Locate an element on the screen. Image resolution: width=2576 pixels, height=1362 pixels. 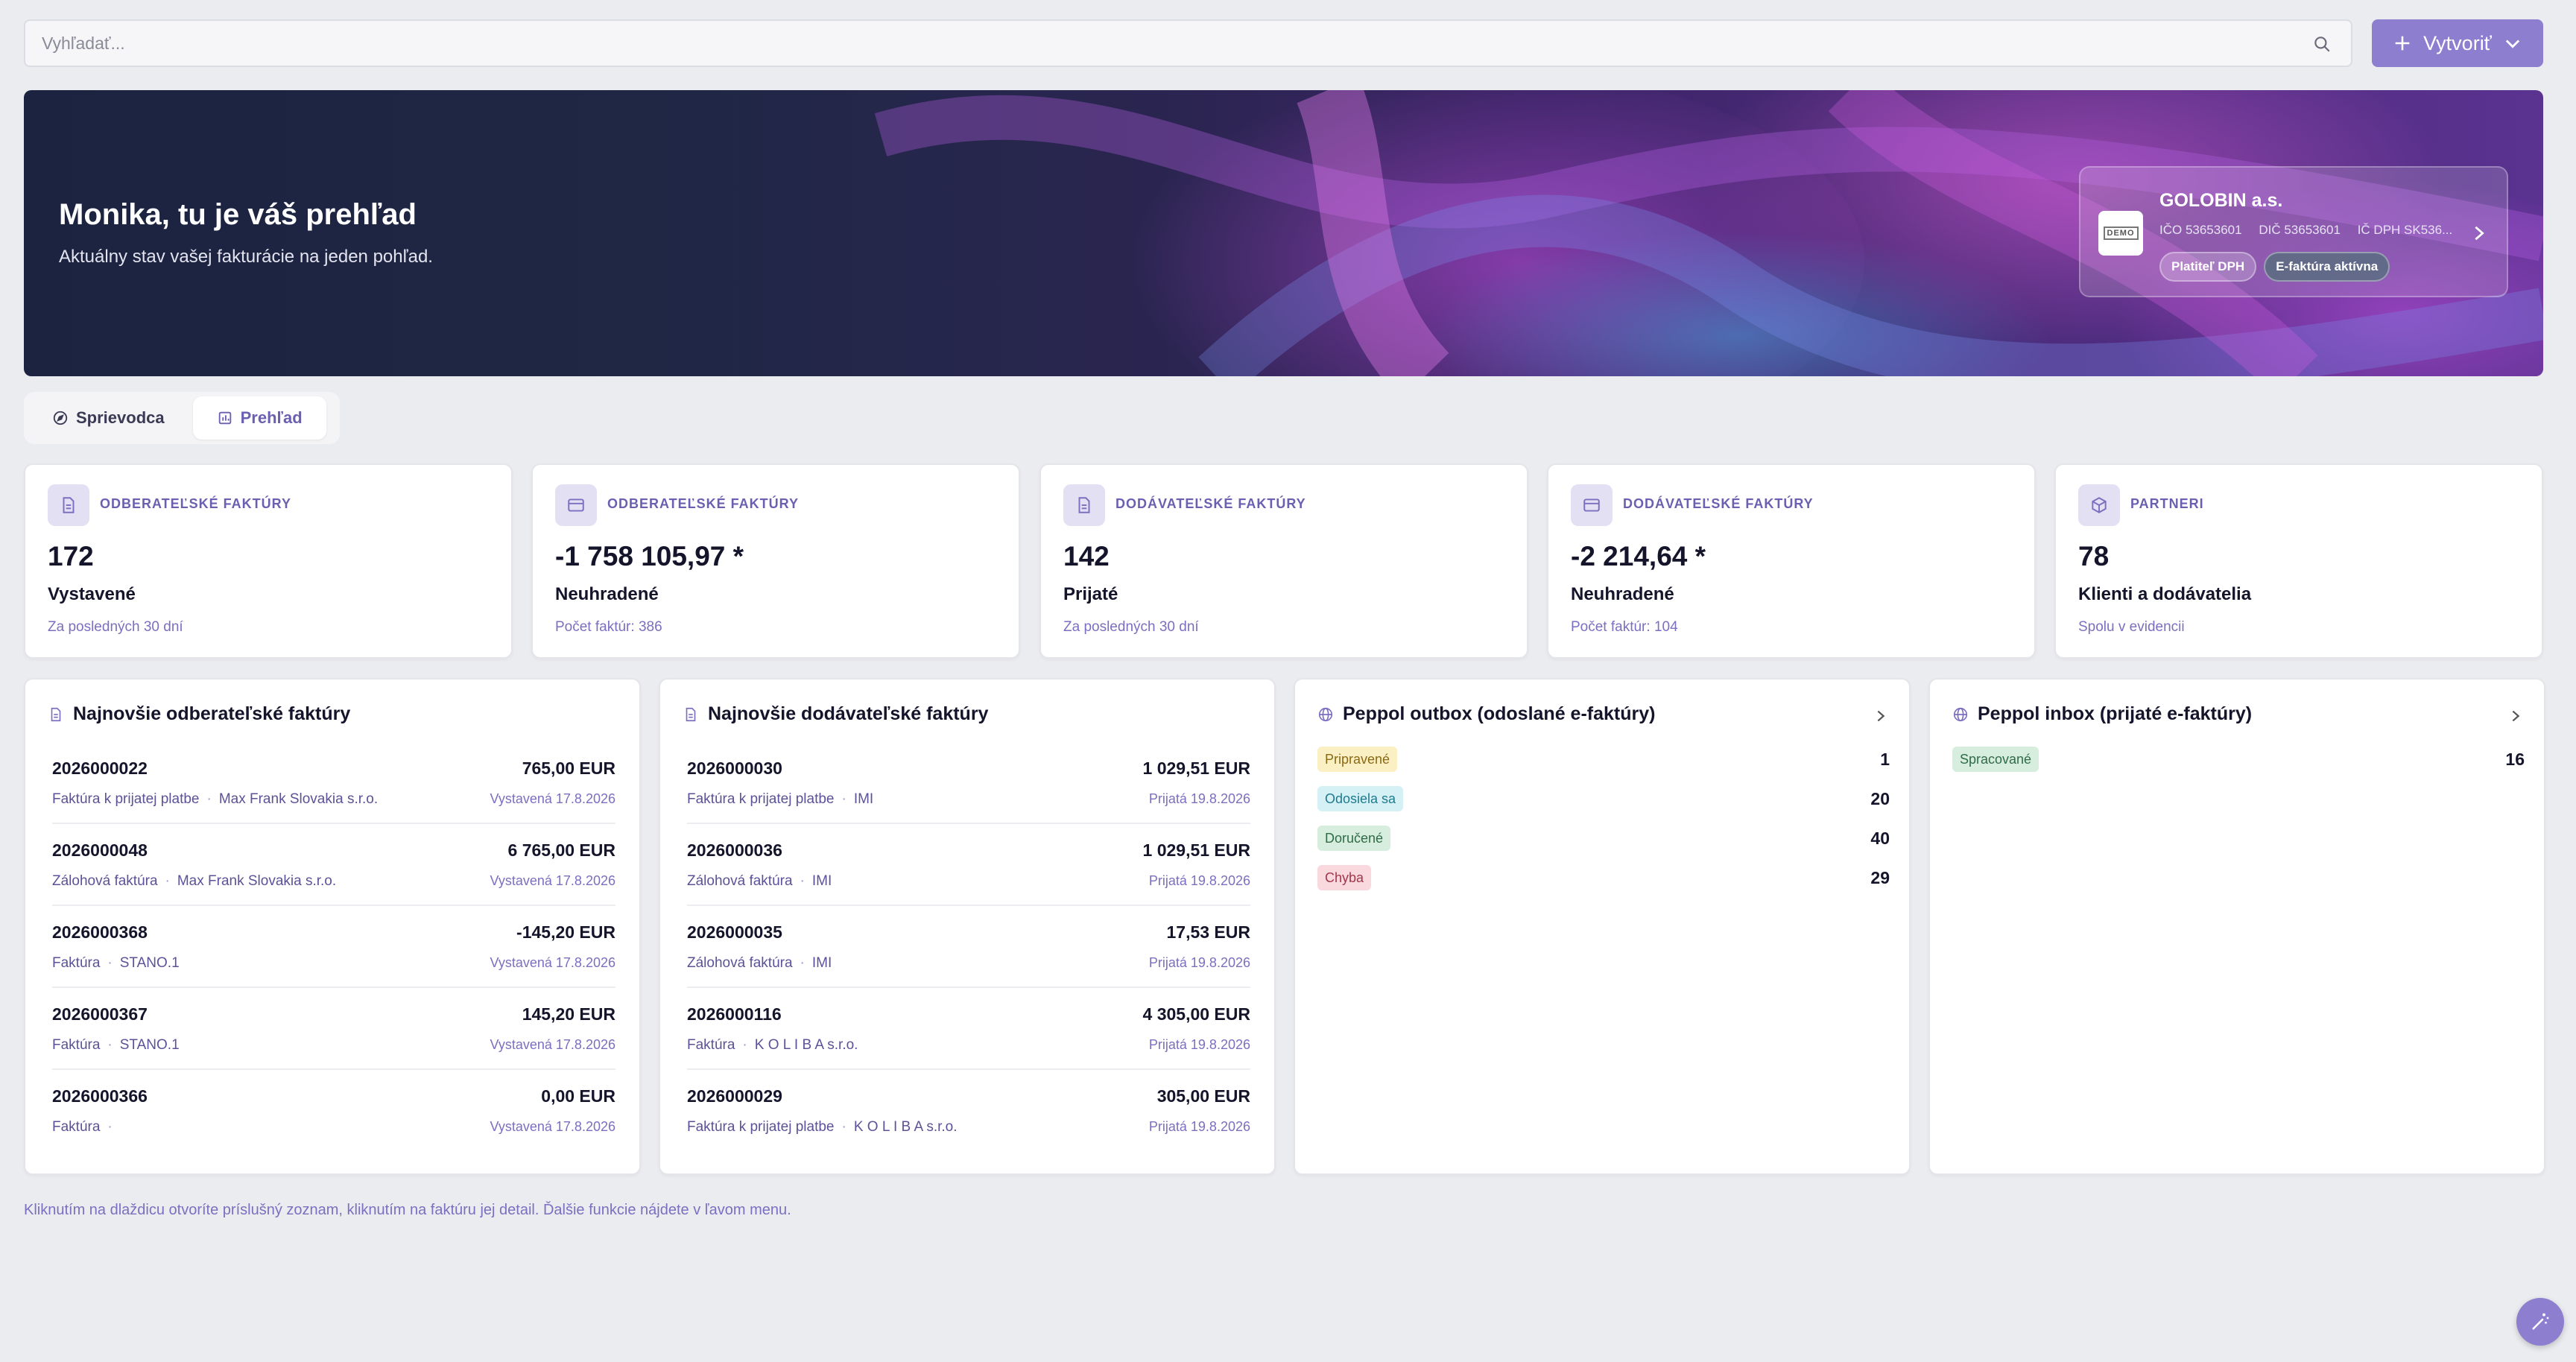
invoice-number: 2026000029 is located at coordinates (734, 1096).